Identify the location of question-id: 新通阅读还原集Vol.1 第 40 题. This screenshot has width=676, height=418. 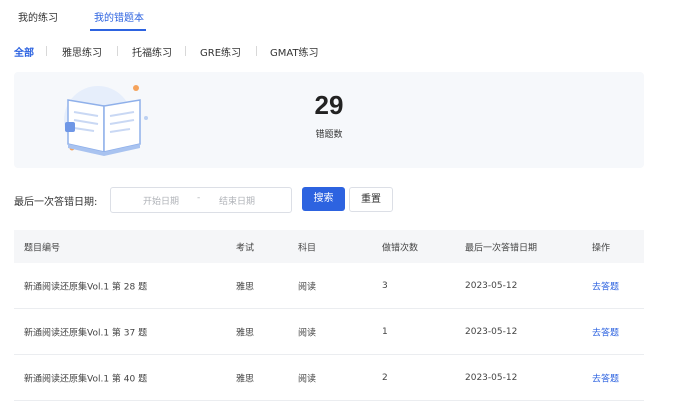
(86, 379).